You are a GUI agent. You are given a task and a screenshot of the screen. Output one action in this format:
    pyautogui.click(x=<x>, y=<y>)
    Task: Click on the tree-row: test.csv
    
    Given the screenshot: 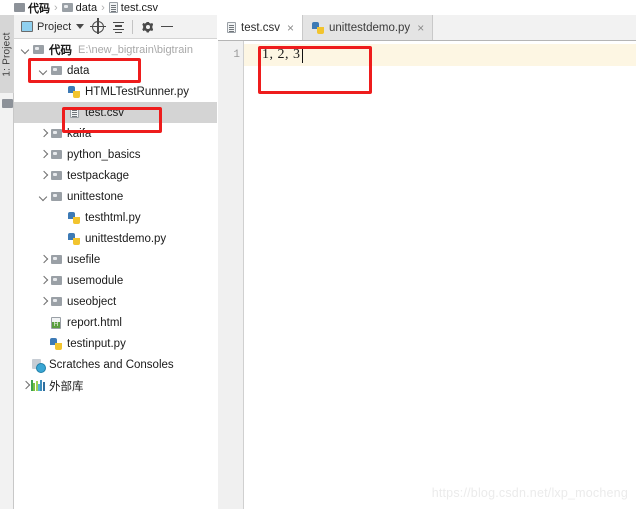 What is the action you would take?
    pyautogui.click(x=115, y=112)
    